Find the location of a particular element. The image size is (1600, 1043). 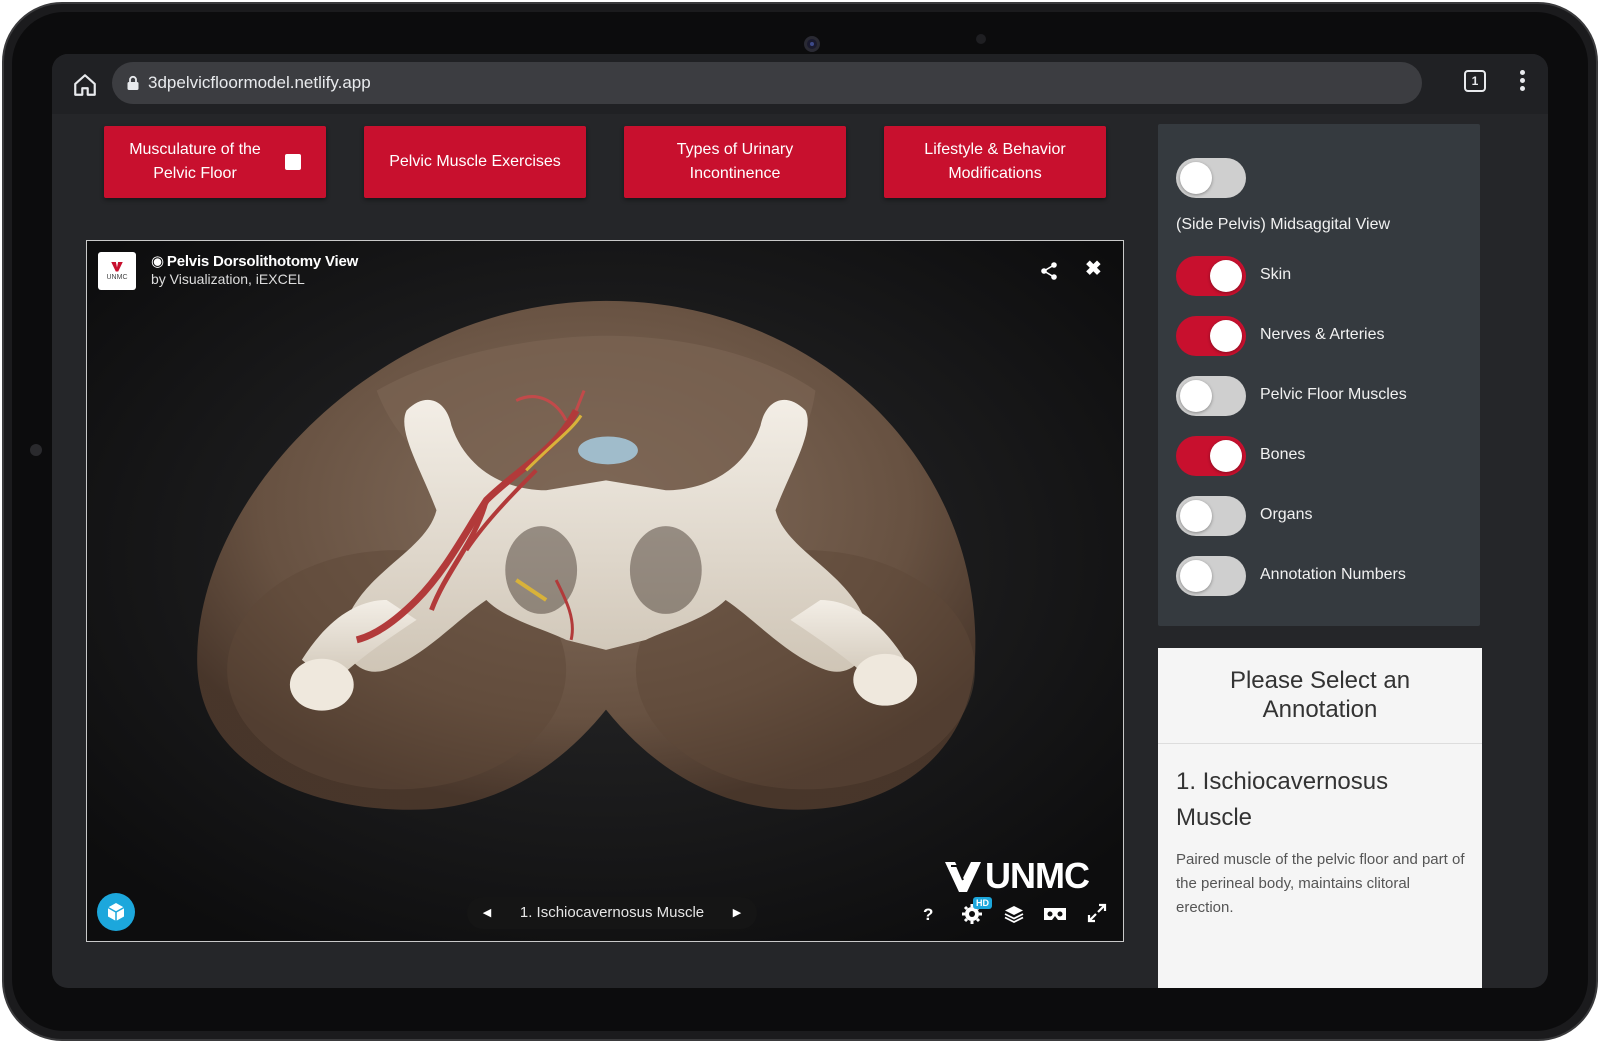

midsaggital-view-label: (Side Pelvis) Midsaggital View is located at coordinates (1283, 224).